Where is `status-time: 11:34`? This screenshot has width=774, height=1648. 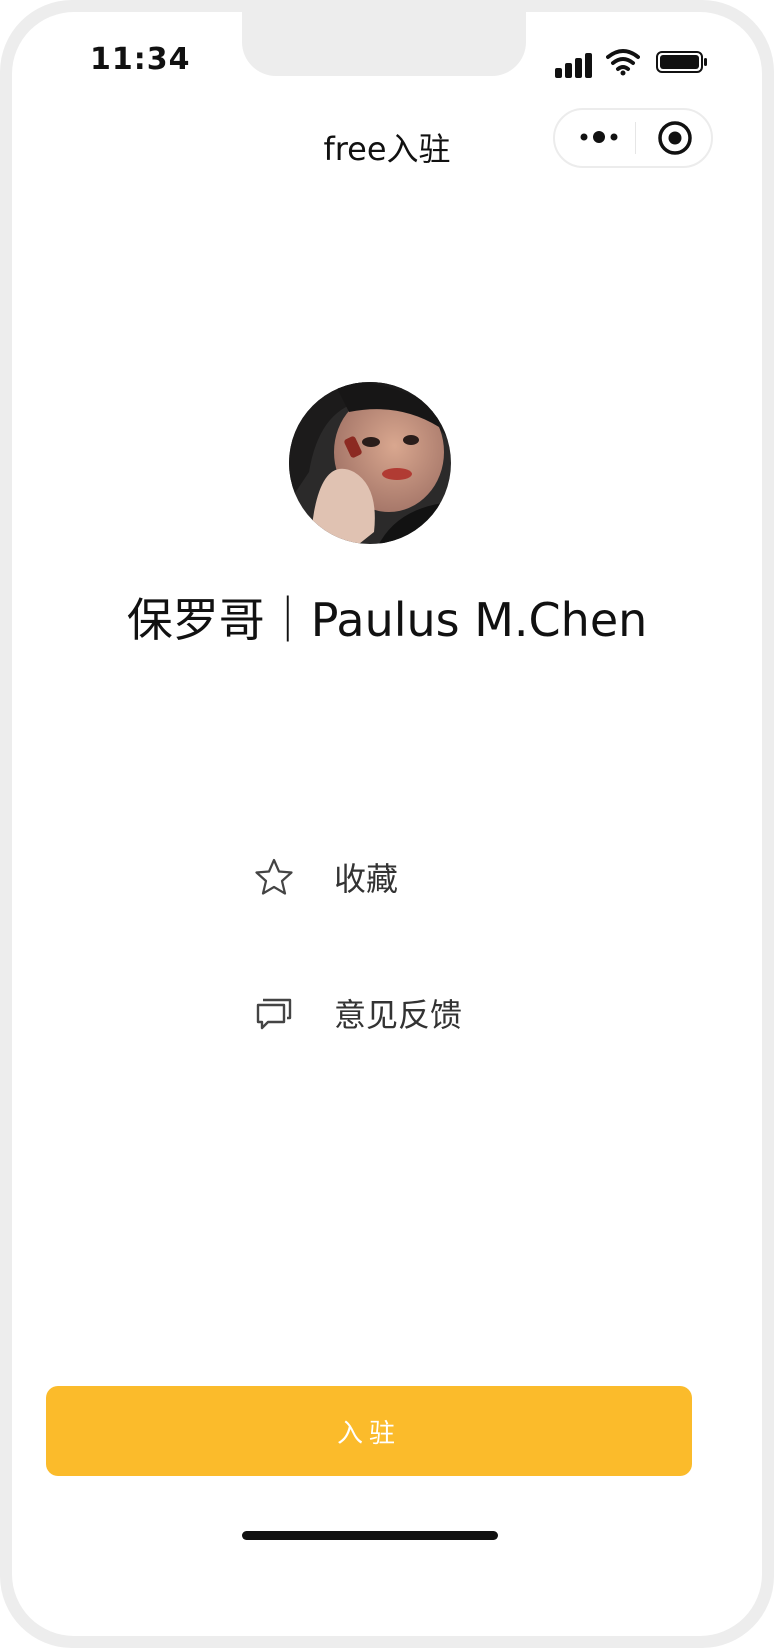
status-time: 11:34 is located at coordinates (140, 59).